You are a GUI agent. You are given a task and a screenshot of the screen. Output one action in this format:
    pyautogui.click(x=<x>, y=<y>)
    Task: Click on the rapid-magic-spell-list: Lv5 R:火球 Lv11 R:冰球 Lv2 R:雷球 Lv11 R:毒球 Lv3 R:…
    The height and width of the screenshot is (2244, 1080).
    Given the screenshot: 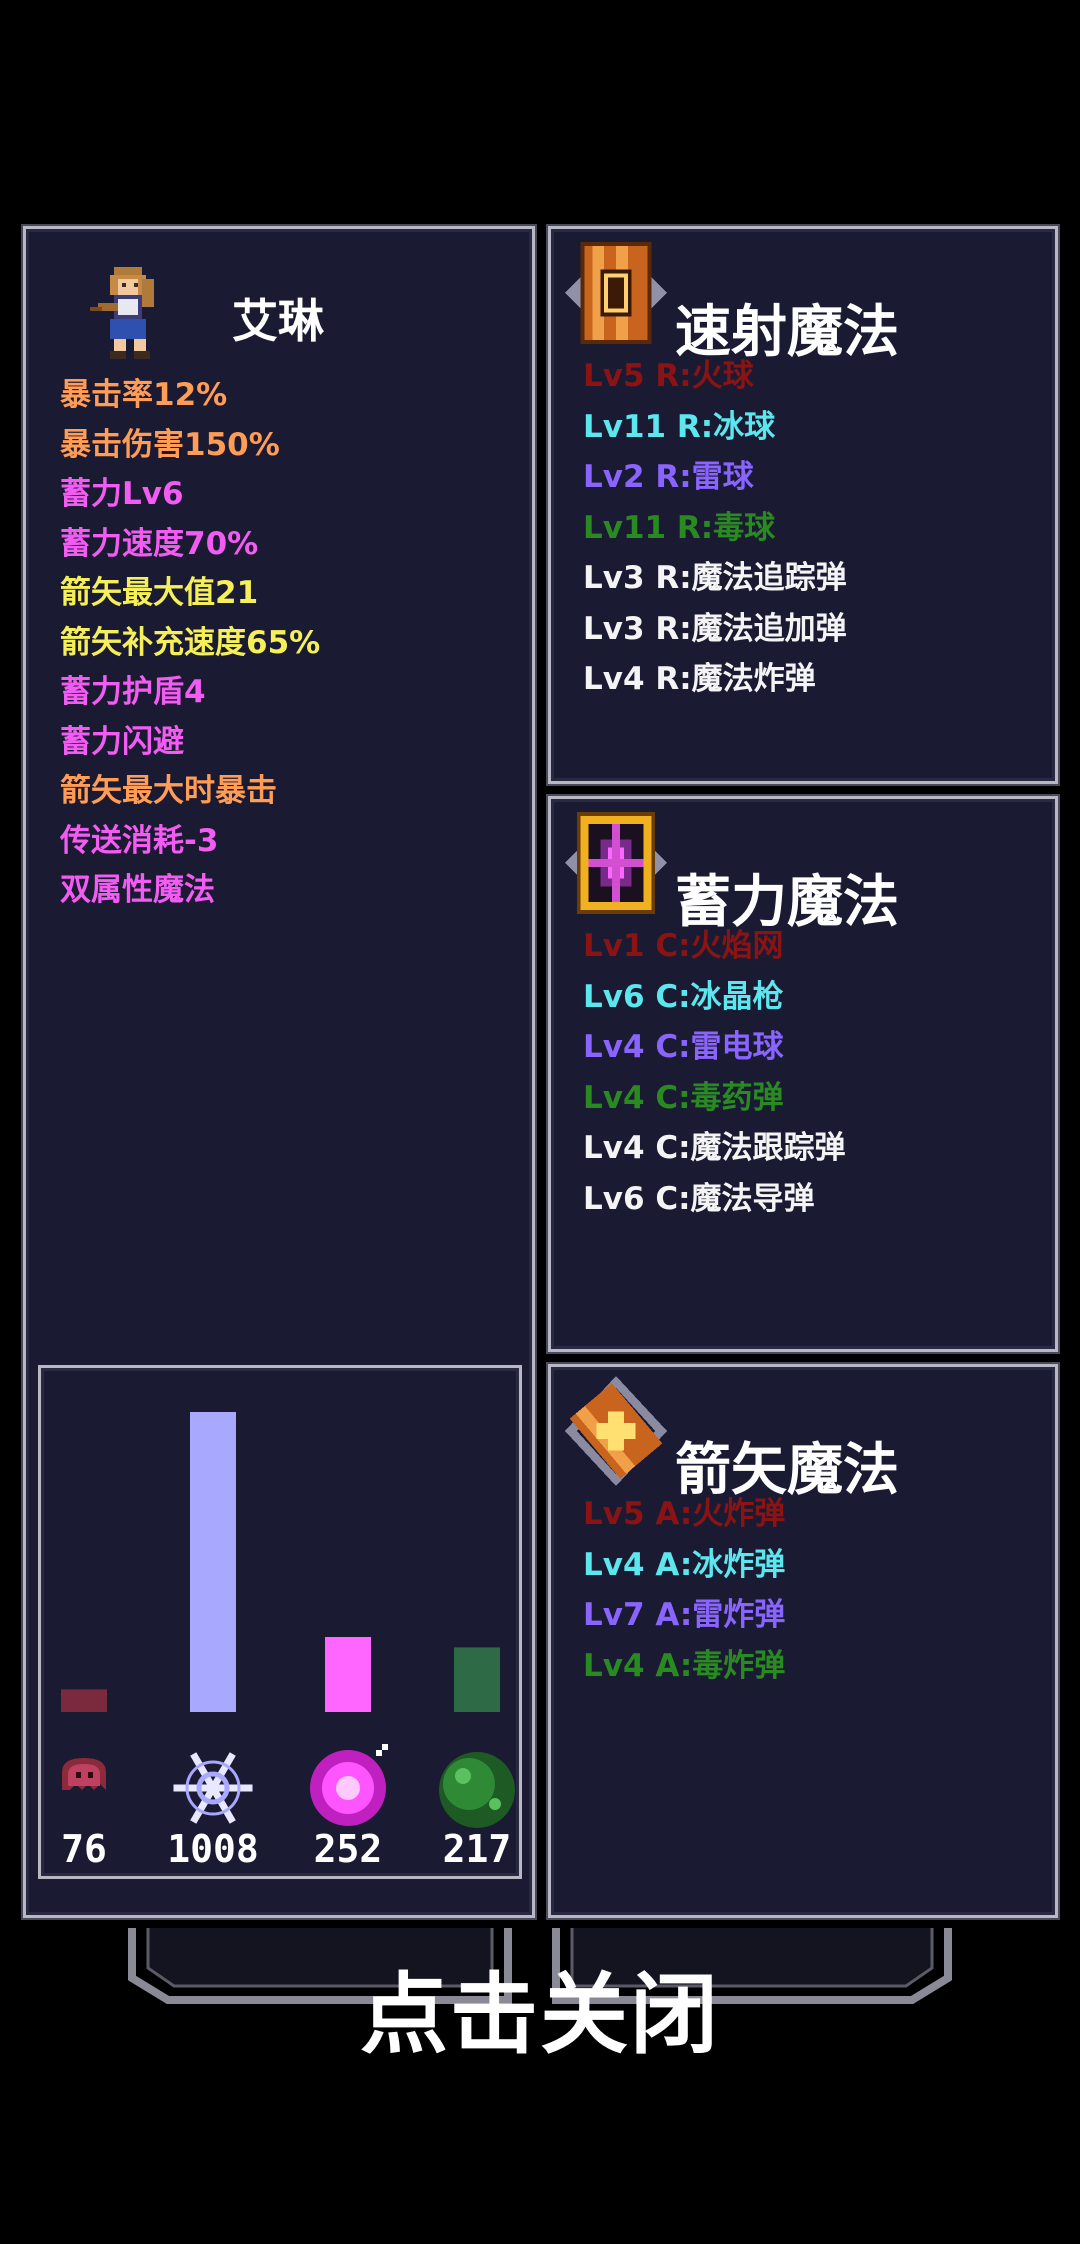 What is the action you would take?
    pyautogui.click(x=715, y=528)
    